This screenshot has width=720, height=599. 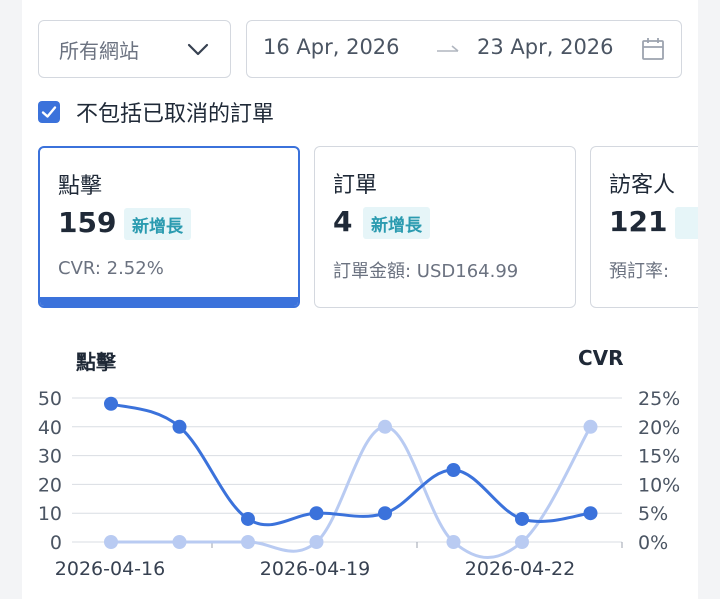 What do you see at coordinates (49, 112) in the screenshot?
I see `checkbox-checked-icon` at bounding box center [49, 112].